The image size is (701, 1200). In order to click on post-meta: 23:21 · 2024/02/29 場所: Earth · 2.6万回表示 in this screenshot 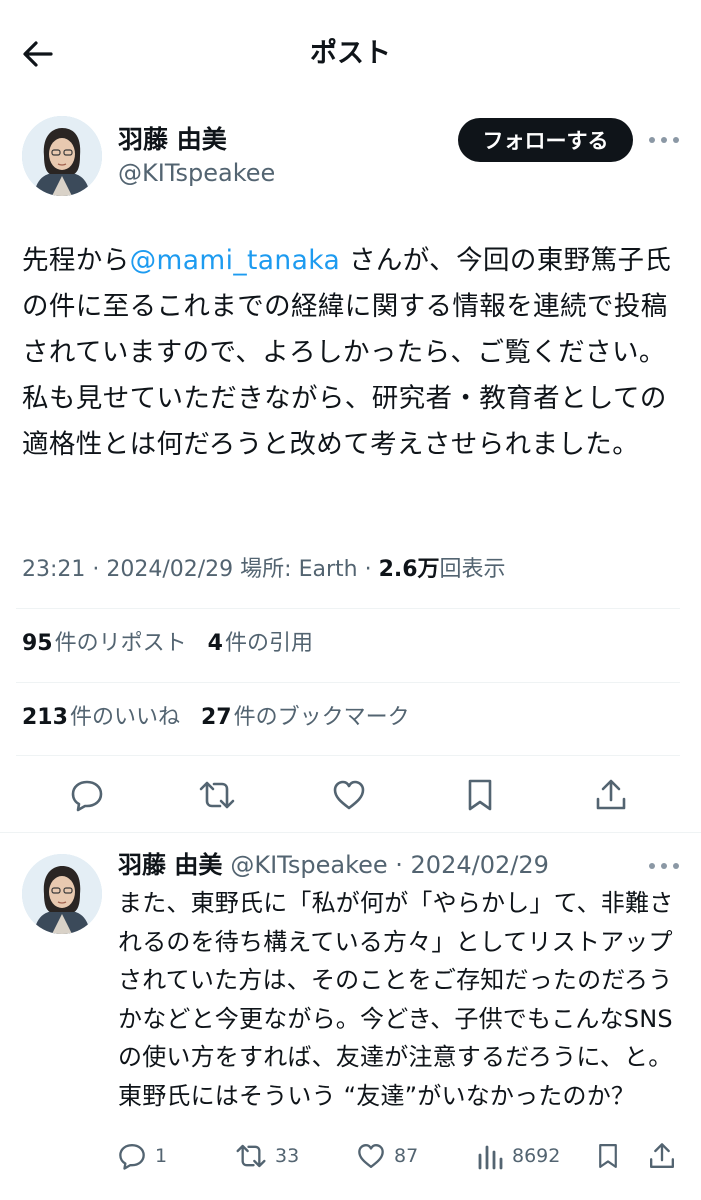, I will do `click(264, 570)`.